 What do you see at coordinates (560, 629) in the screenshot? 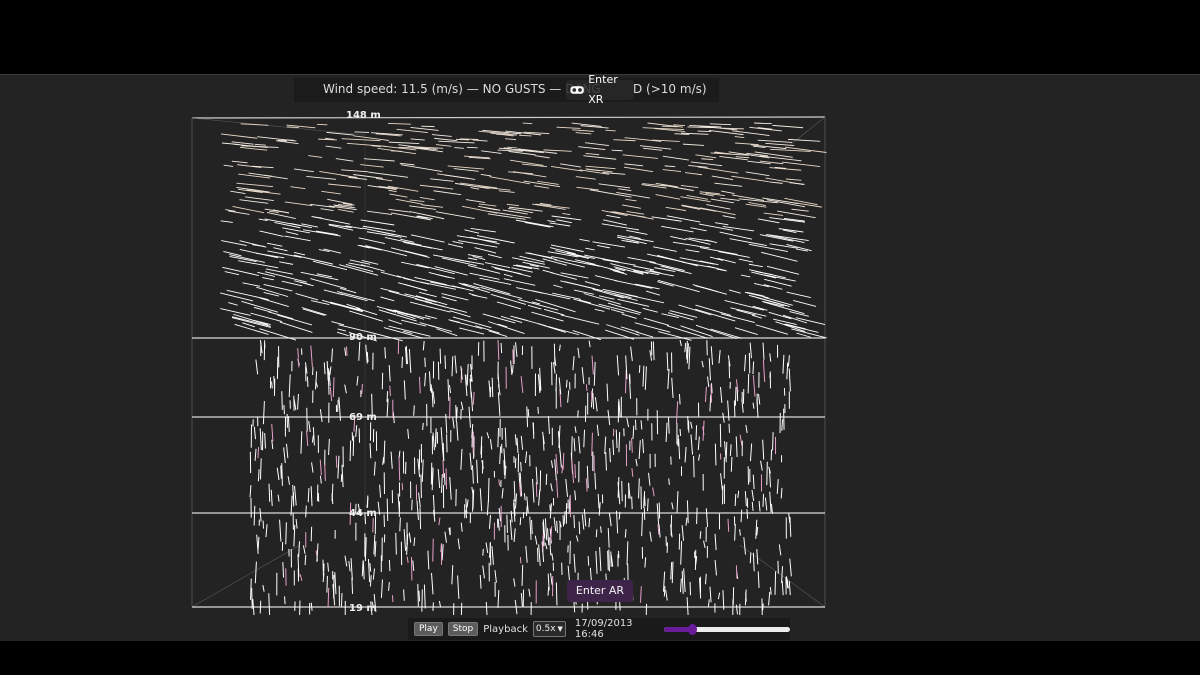
I see `chevron-down-icon: ▼` at bounding box center [560, 629].